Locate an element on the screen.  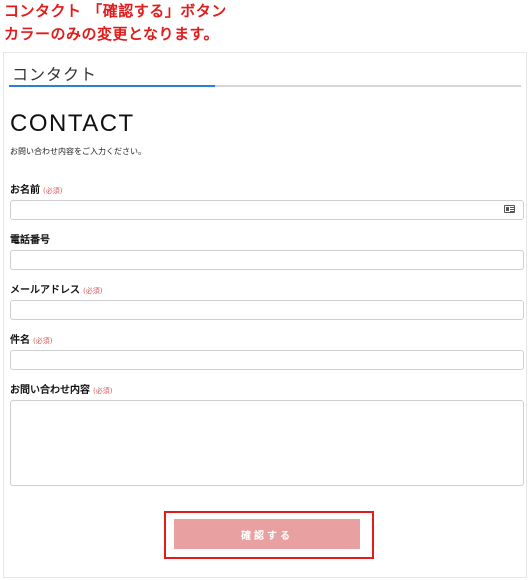
active-tab-indicator is located at coordinates (112, 86).